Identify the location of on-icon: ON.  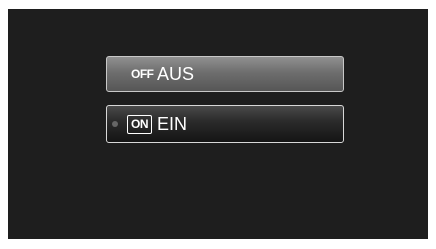
(139, 124).